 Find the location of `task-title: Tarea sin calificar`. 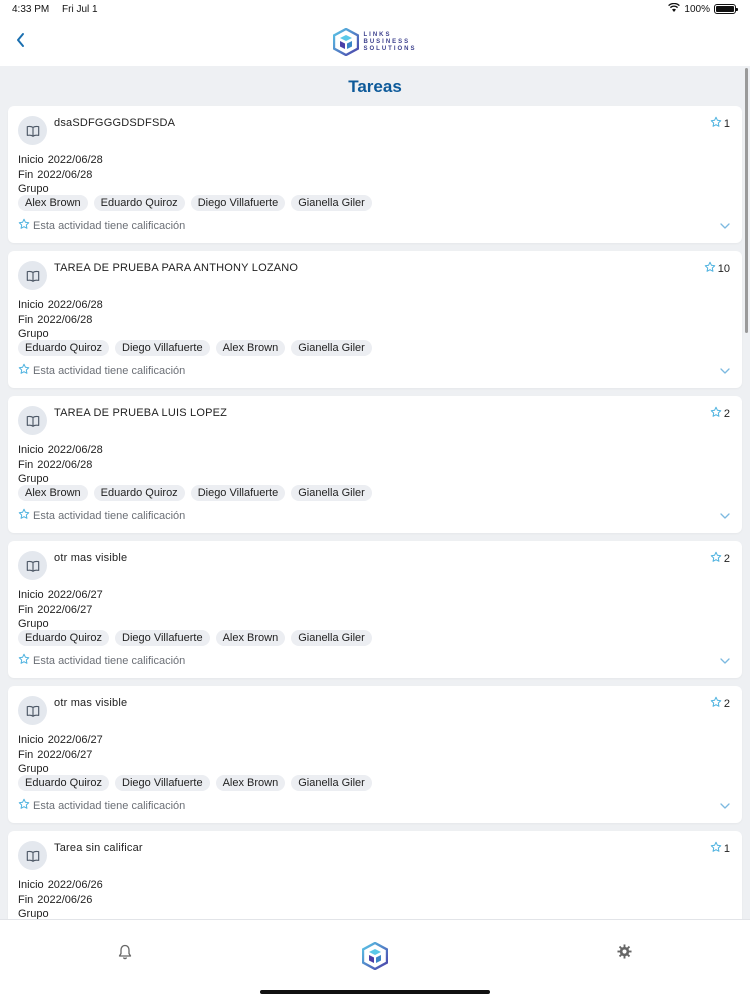

task-title: Tarea sin calificar is located at coordinates (98, 848).